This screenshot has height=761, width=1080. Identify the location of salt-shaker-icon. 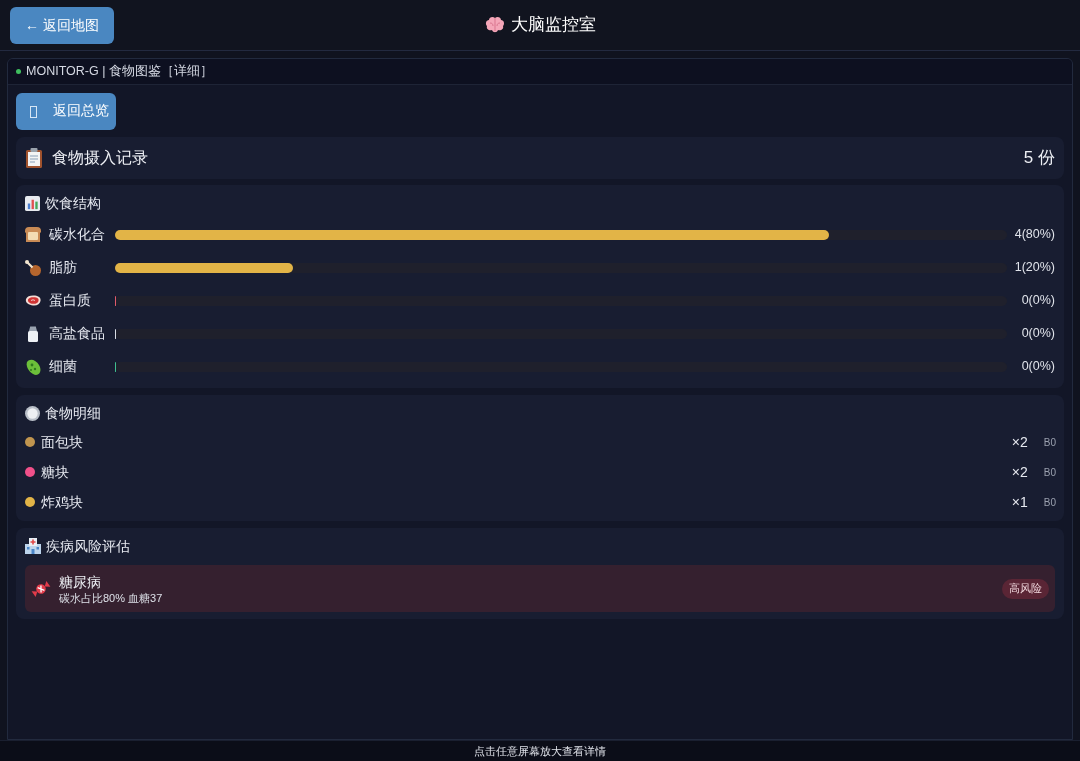
(33, 333).